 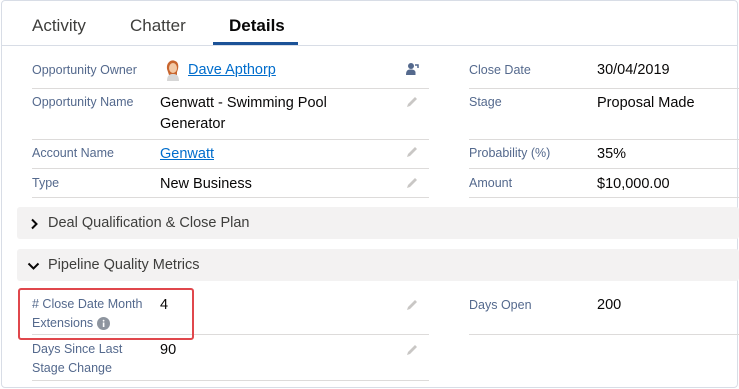 What do you see at coordinates (500, 70) in the screenshot?
I see `close-date-label: Close Date` at bounding box center [500, 70].